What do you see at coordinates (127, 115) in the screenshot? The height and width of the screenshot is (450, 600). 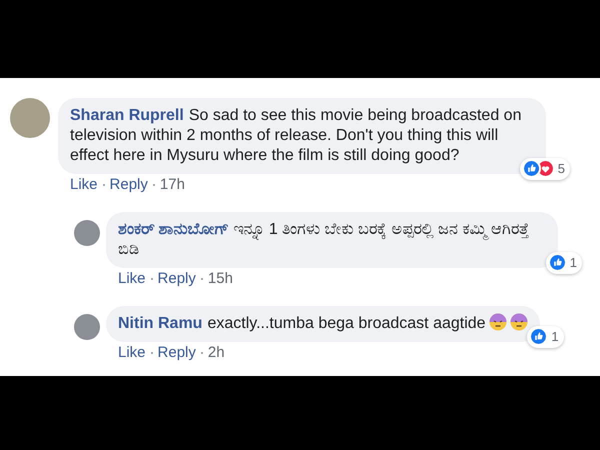 I see `comment-author-link: Sharan Ruprell` at bounding box center [127, 115].